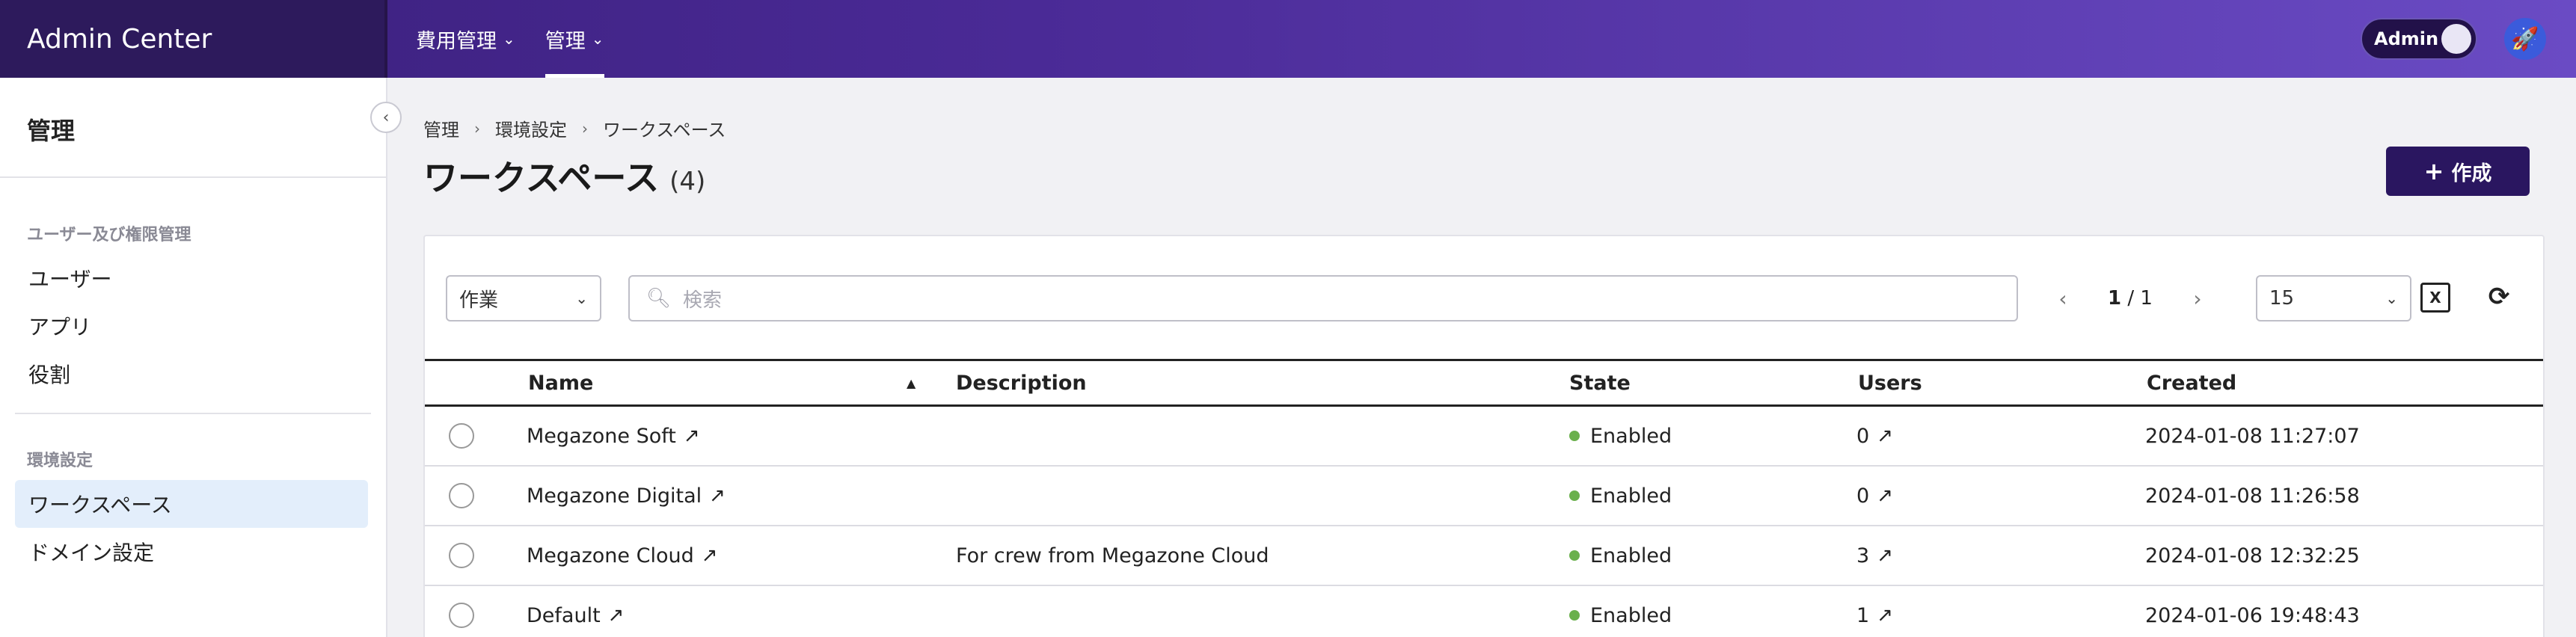  I want to click on topnav-management: 管理 ⌄, so click(574, 39).